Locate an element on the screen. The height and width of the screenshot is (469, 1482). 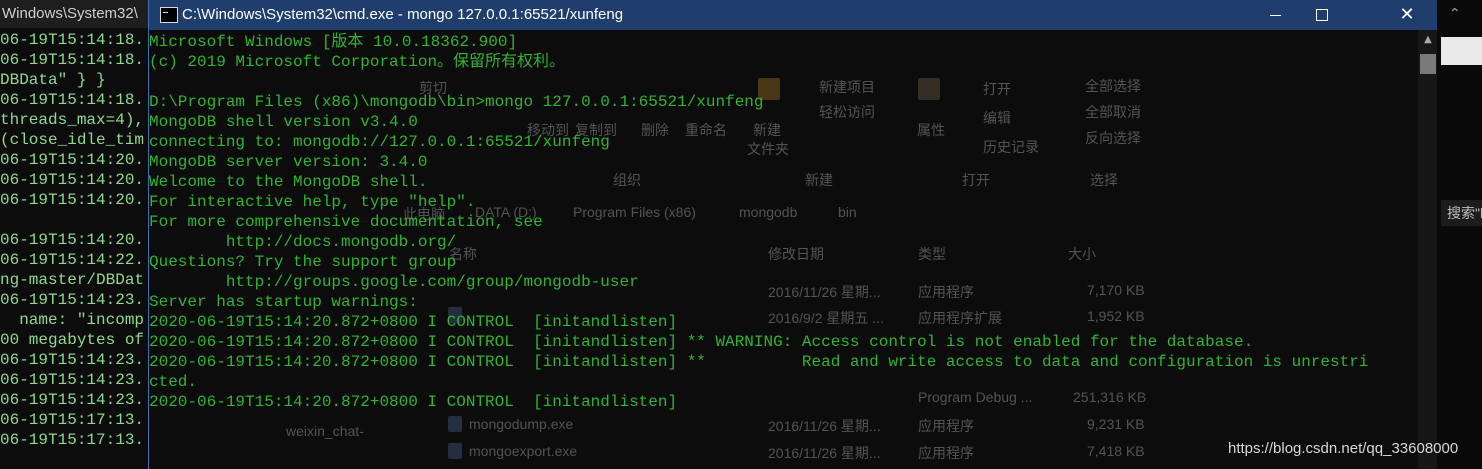
ghost-file-size: 9,231 KB is located at coordinates (1116, 424).